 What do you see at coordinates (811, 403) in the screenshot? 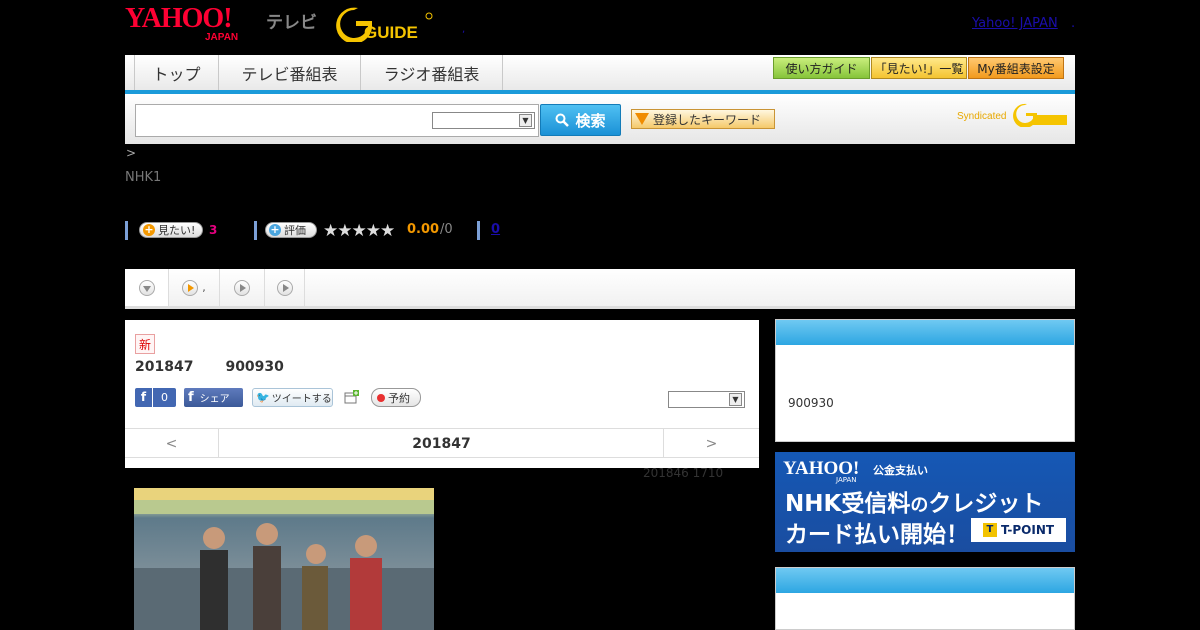
I see `sidebar-box-text: 900930` at bounding box center [811, 403].